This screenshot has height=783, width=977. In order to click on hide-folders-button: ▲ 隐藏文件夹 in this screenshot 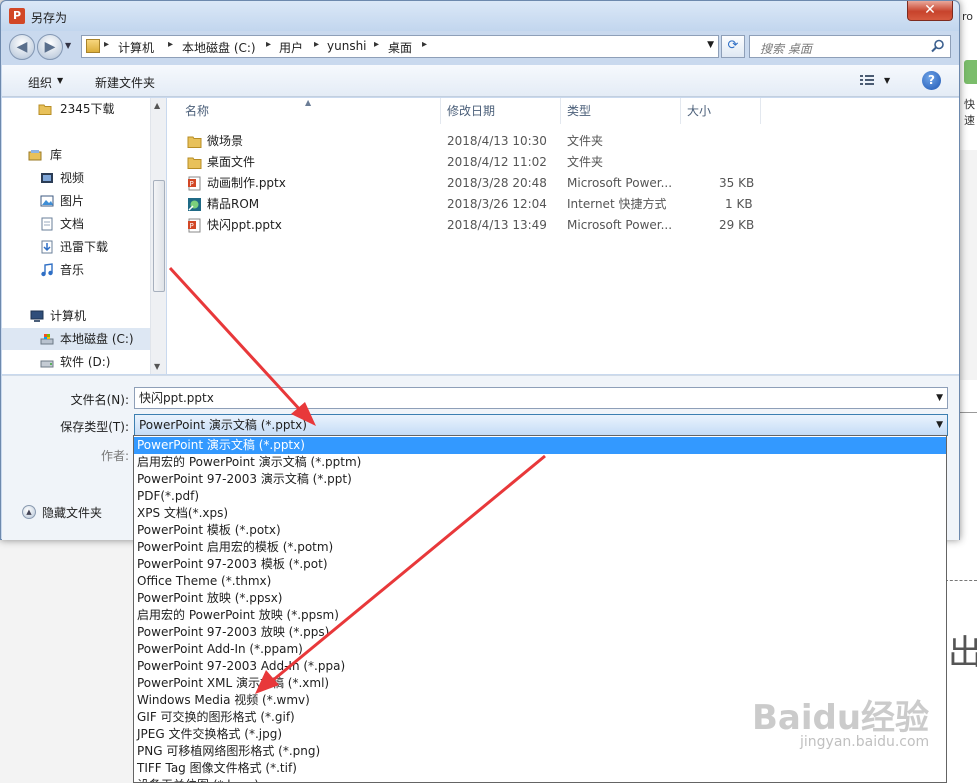, I will do `click(62, 512)`.